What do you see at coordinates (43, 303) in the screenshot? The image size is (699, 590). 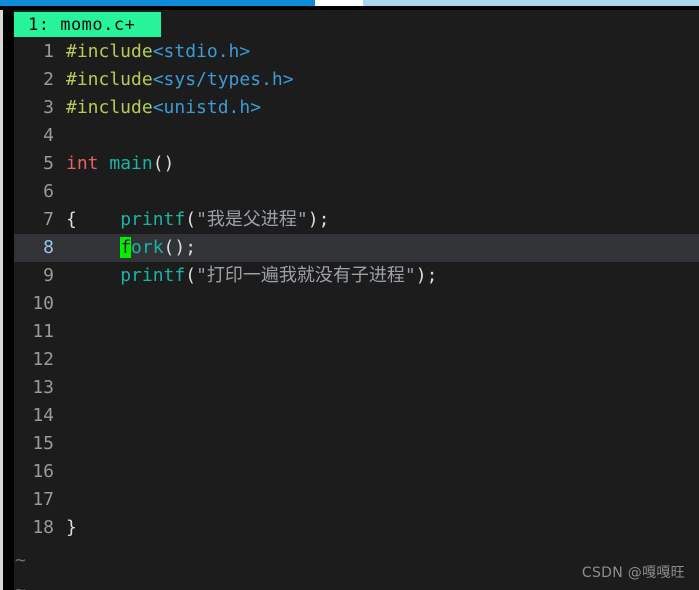 I see `line-number: 10` at bounding box center [43, 303].